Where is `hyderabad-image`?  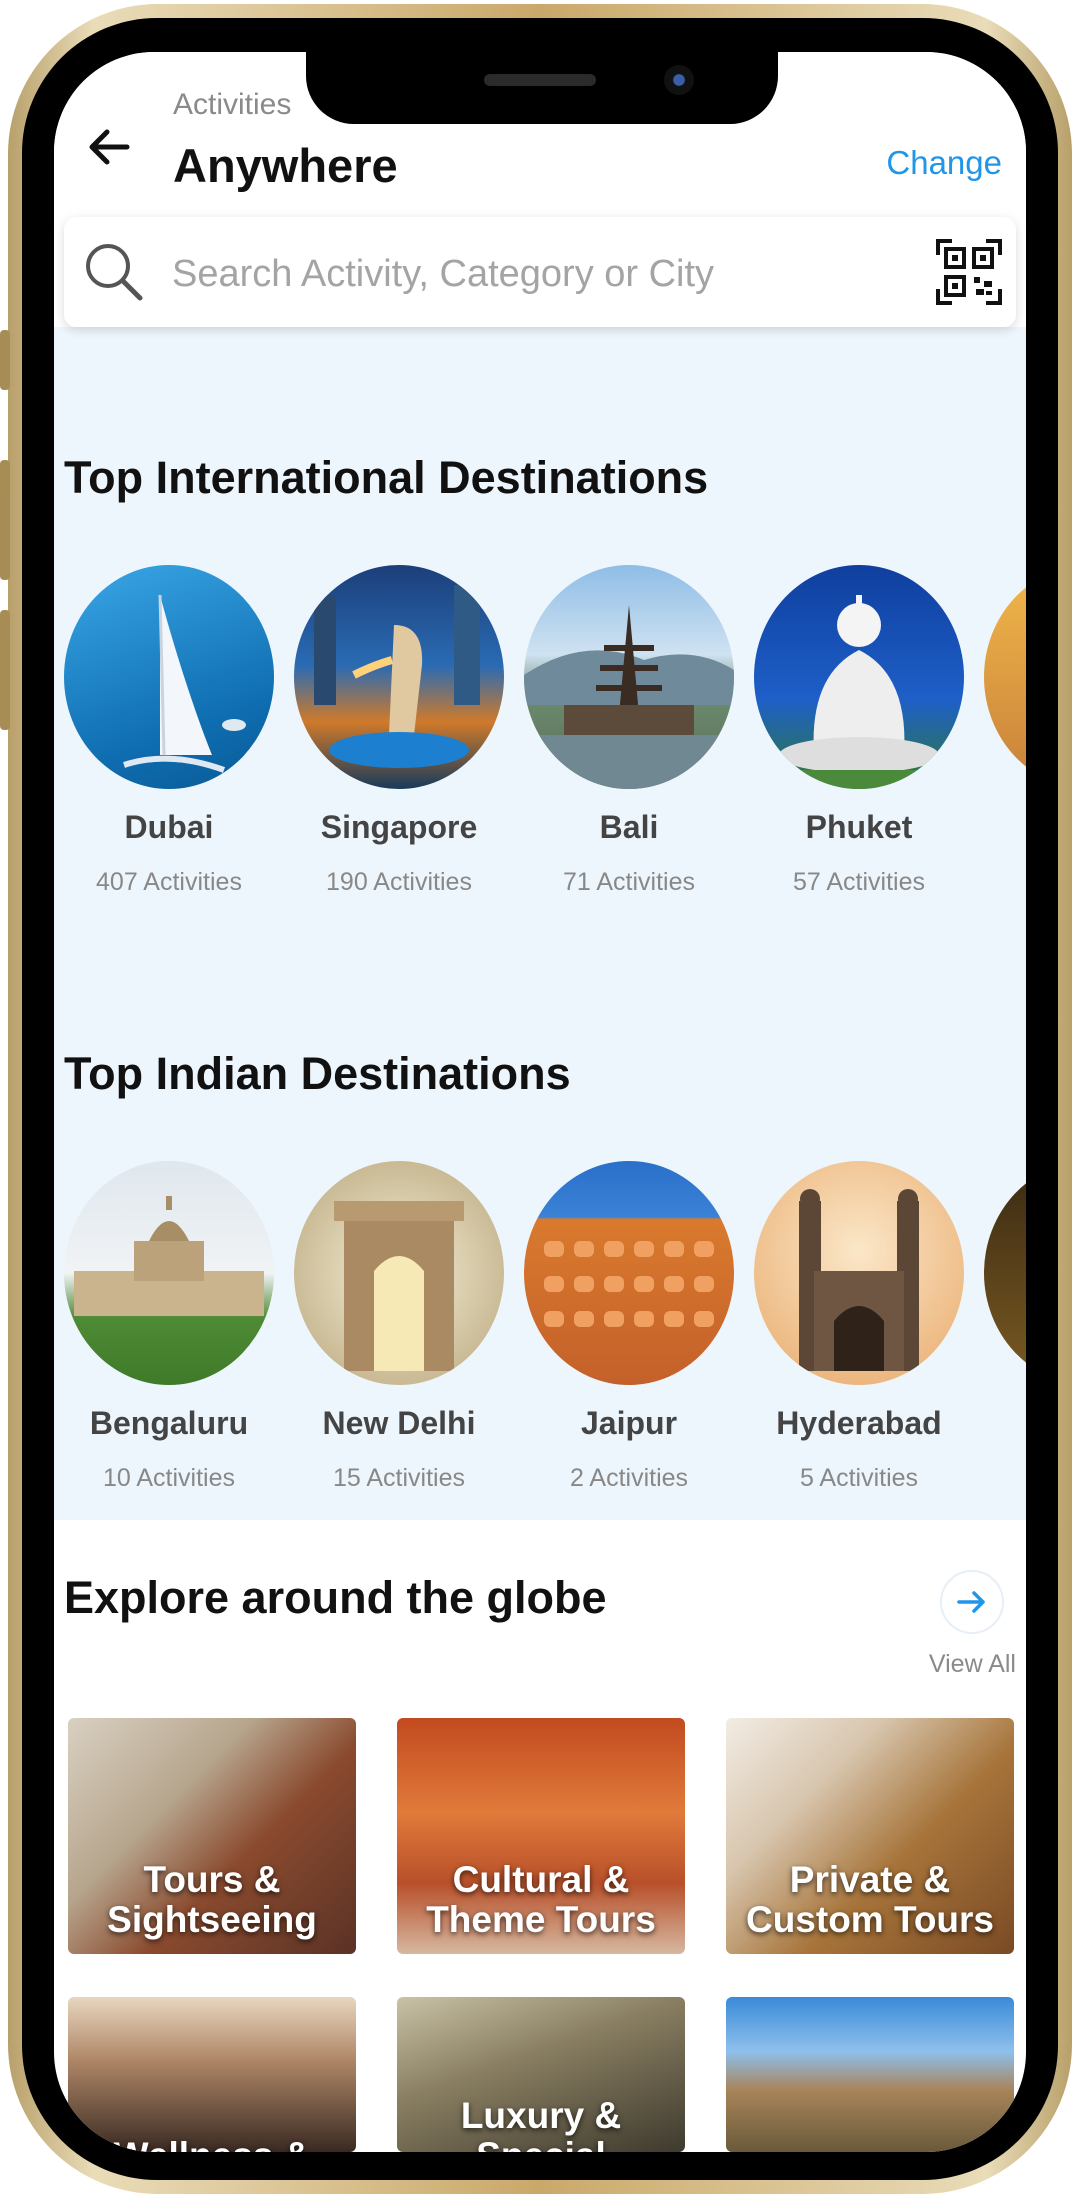
hyderabad-image is located at coordinates (859, 1273).